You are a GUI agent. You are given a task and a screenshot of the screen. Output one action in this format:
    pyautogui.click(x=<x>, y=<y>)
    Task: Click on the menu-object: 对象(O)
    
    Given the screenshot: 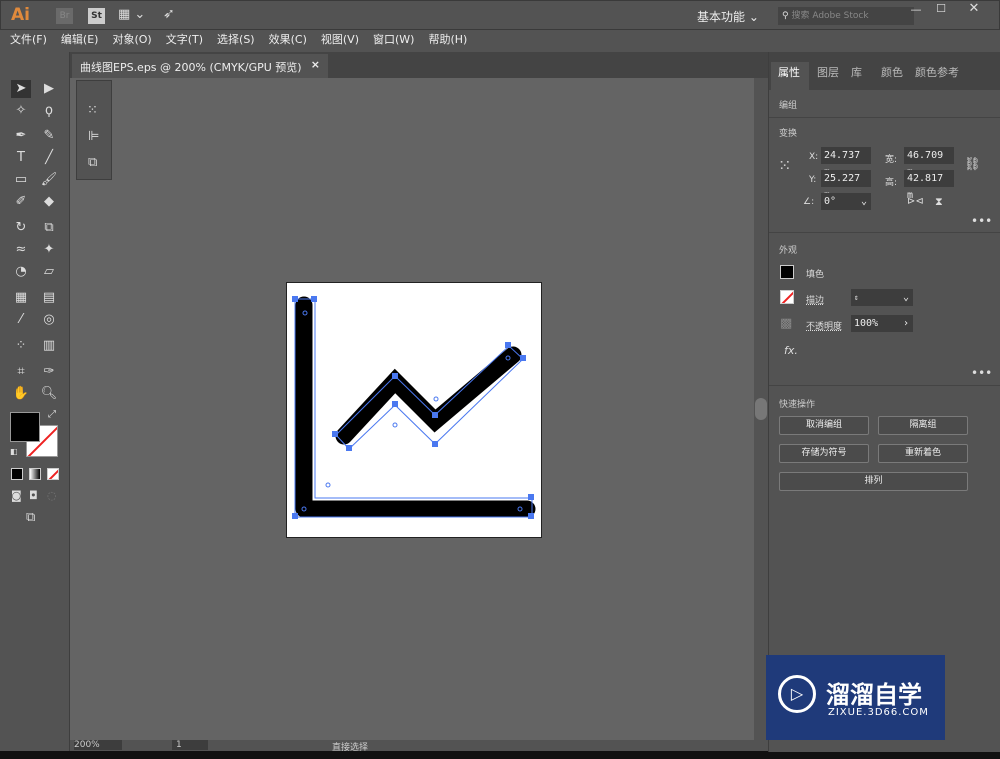 What is the action you would take?
    pyautogui.click(x=131, y=40)
    